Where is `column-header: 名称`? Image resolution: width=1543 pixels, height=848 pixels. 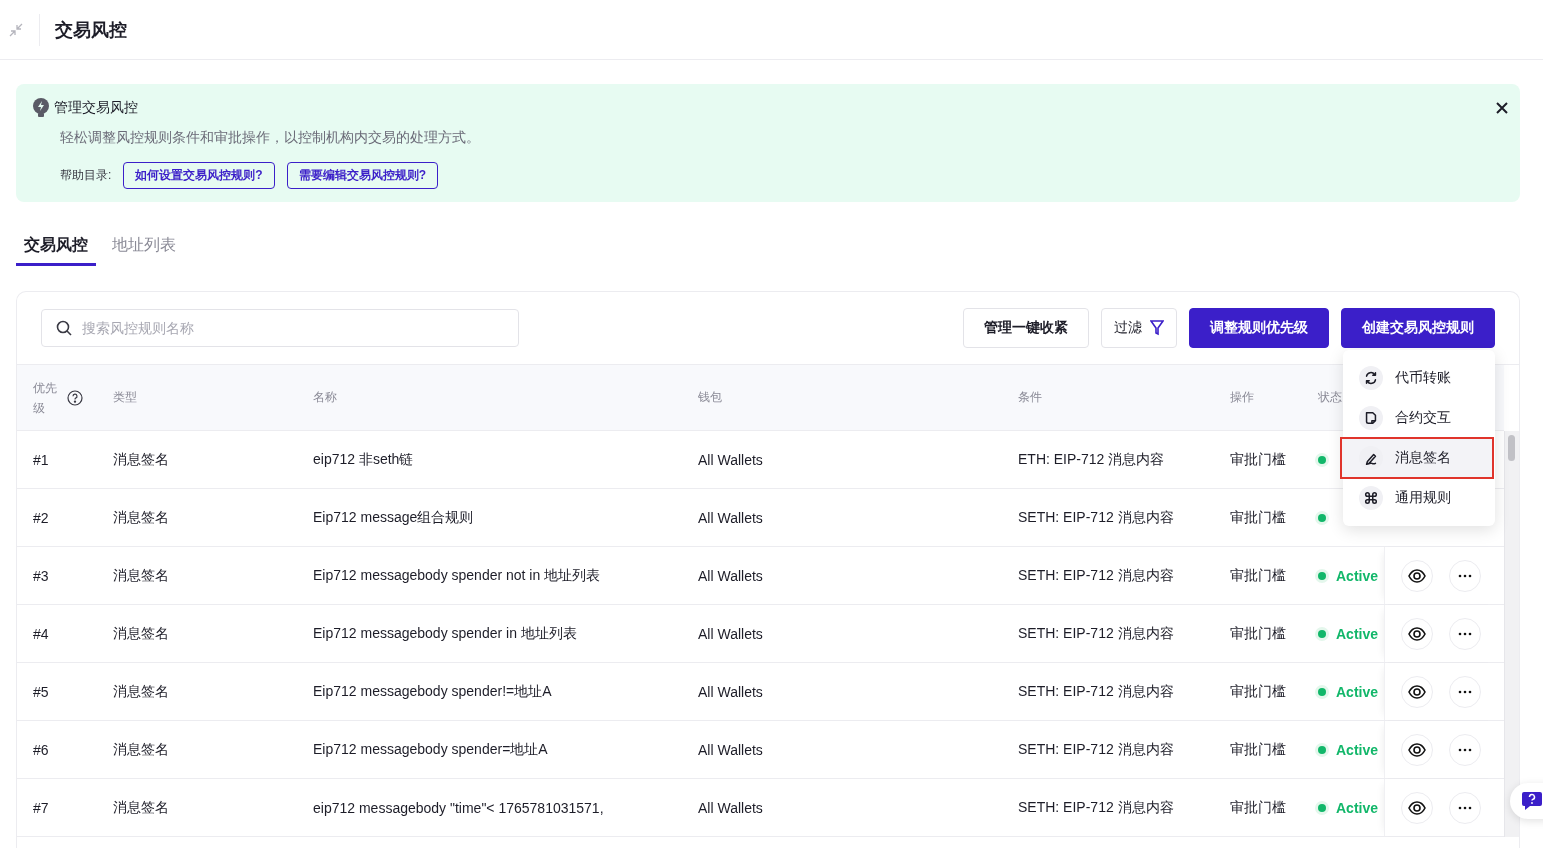 column-header: 名称 is located at coordinates (325, 397).